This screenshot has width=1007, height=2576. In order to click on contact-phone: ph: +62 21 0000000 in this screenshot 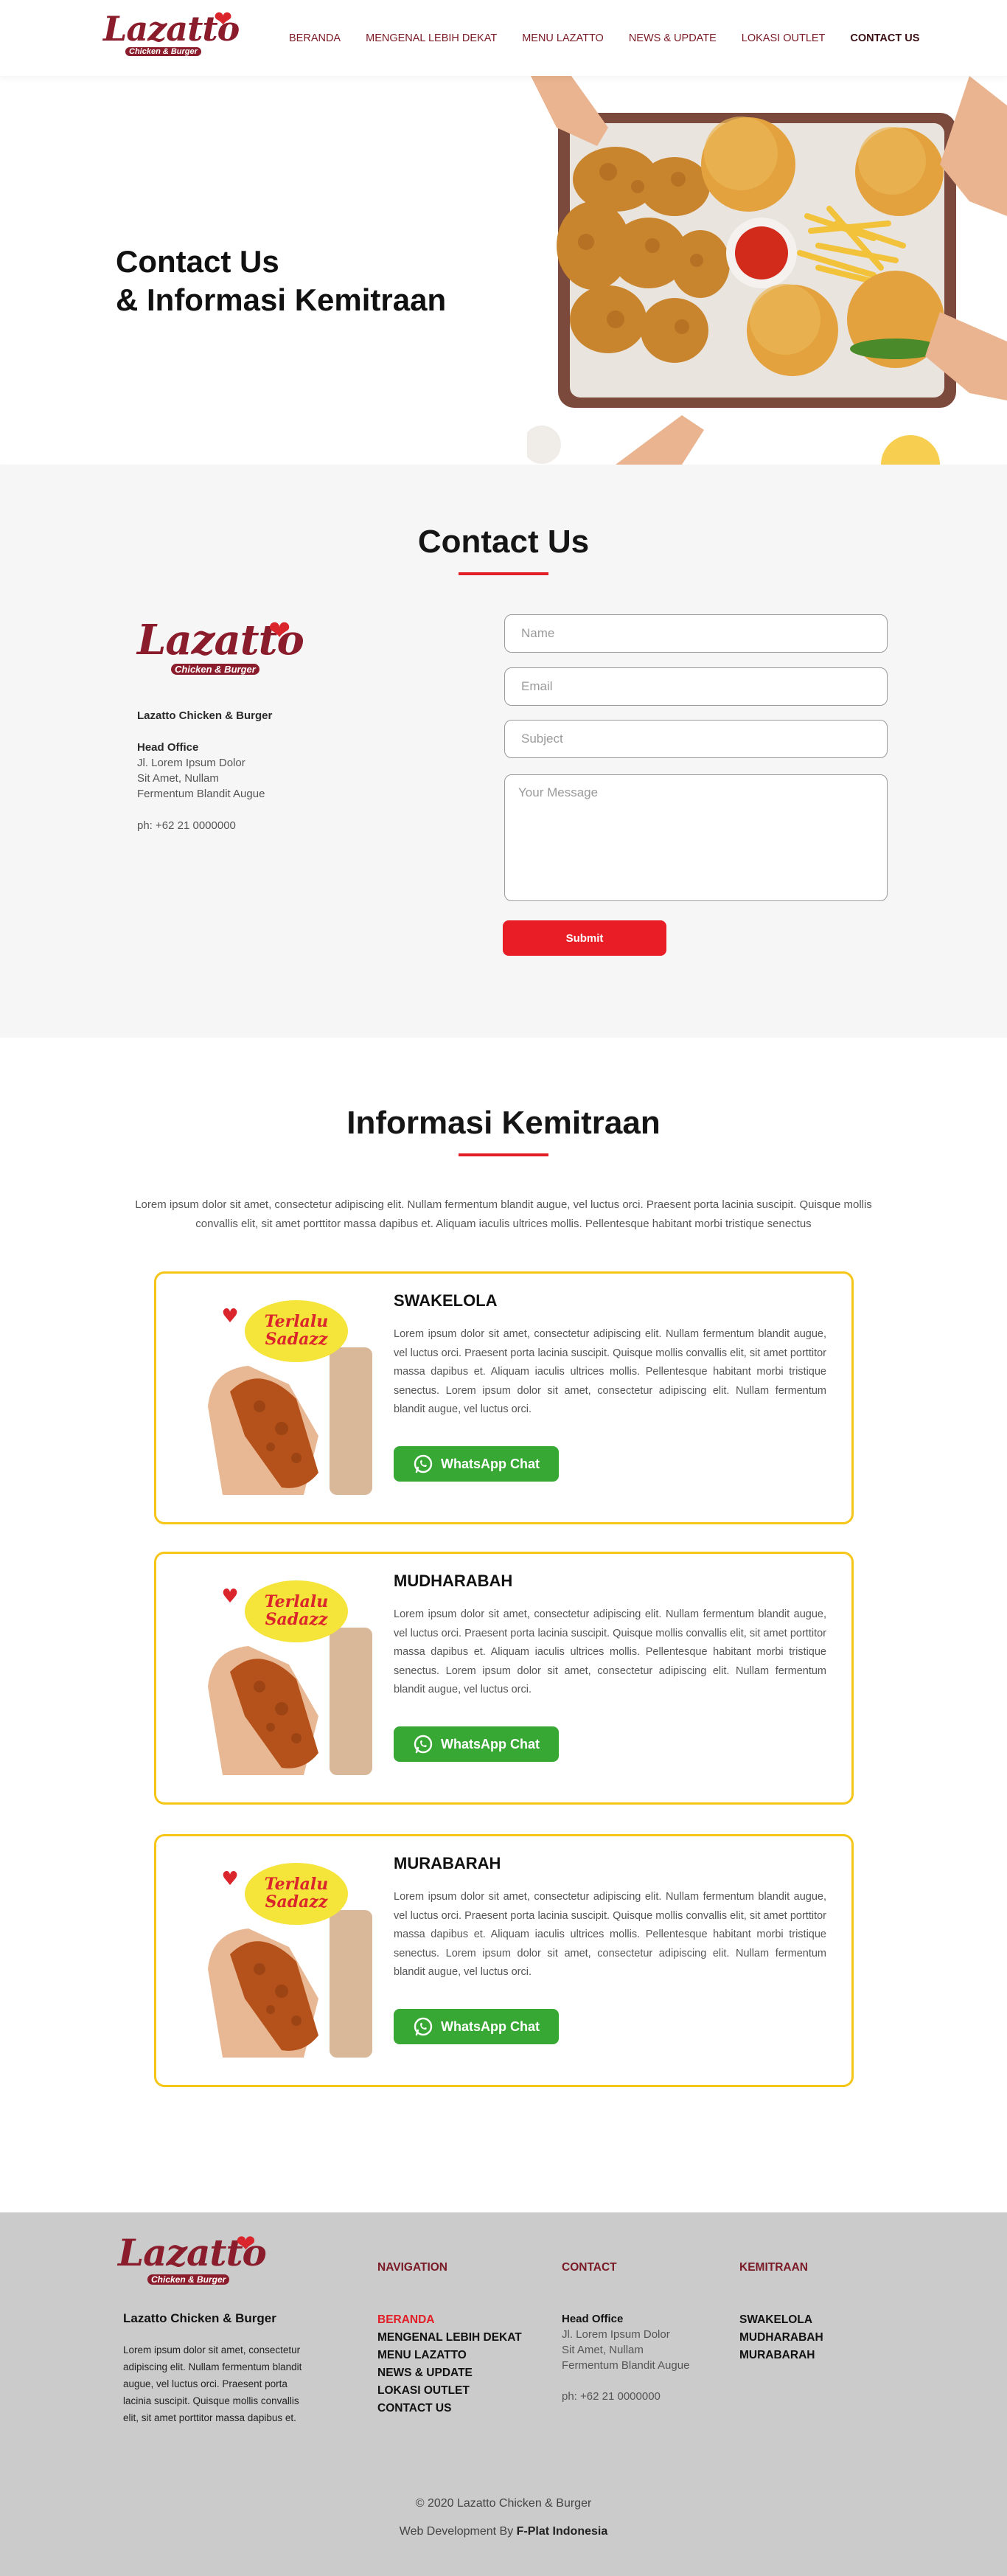, I will do `click(186, 825)`.